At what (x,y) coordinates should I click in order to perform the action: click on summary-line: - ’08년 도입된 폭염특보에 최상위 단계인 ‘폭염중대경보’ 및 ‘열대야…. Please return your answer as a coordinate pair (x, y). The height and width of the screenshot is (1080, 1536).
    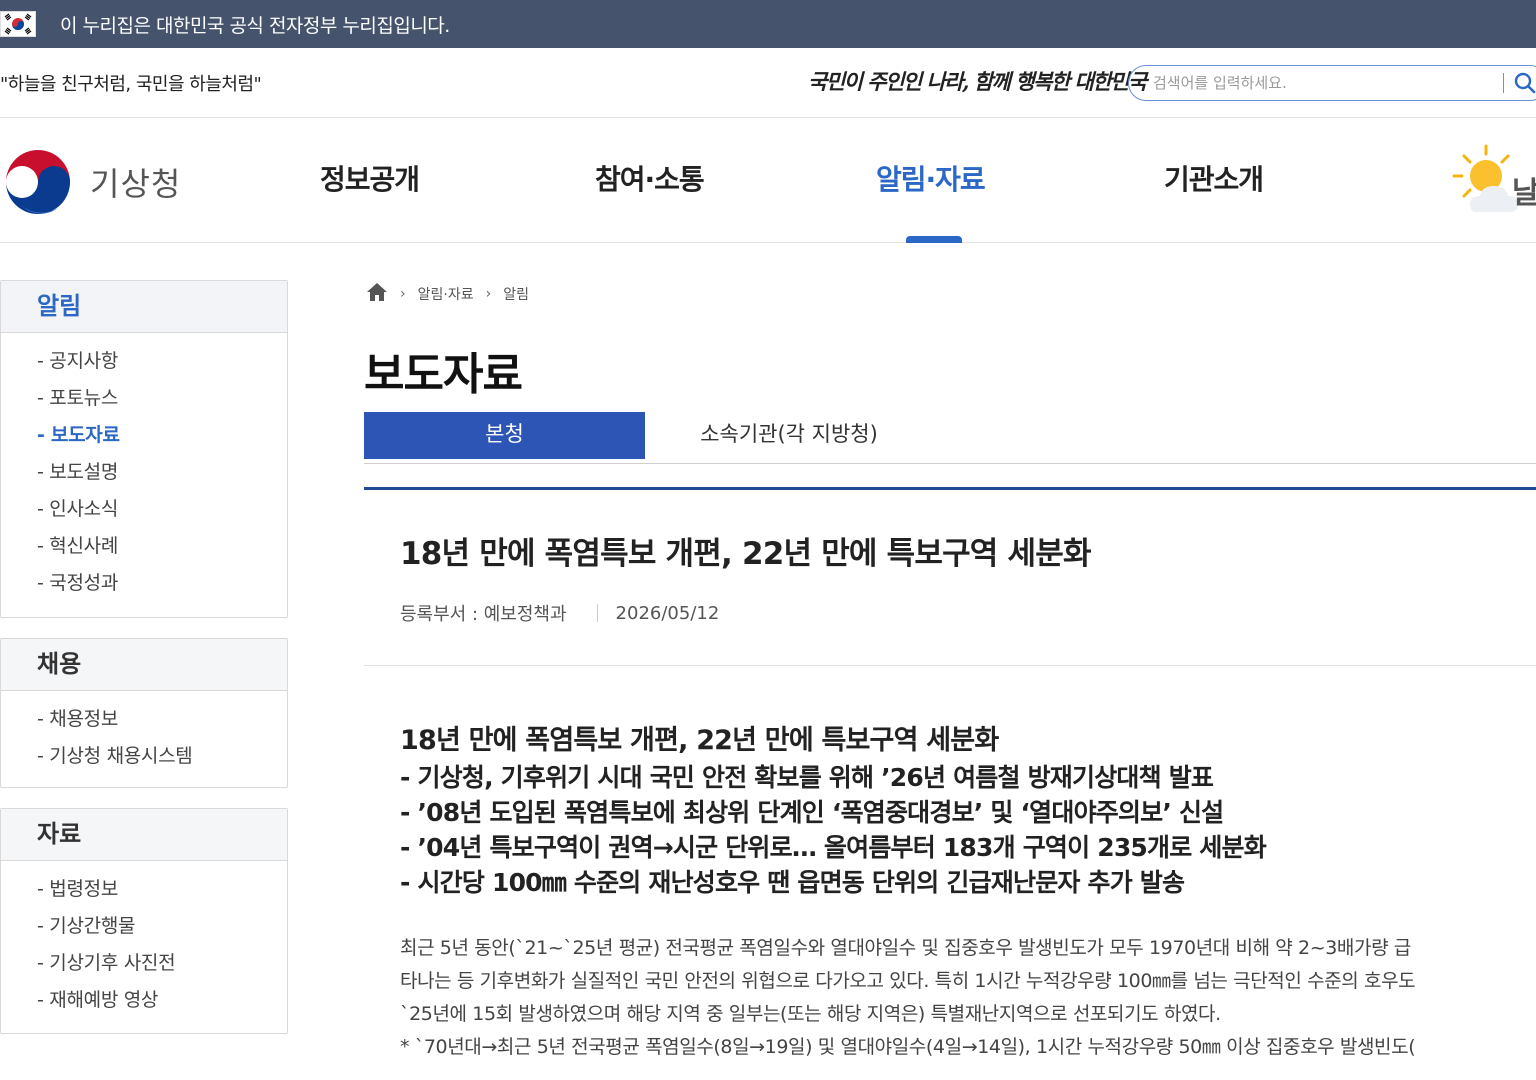
    Looking at the image, I should click on (812, 812).